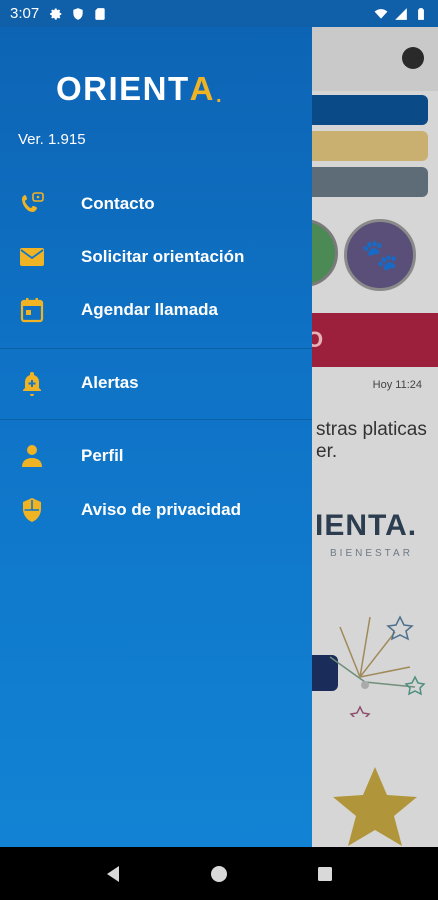  What do you see at coordinates (401, 13) in the screenshot?
I see `signal-icon` at bounding box center [401, 13].